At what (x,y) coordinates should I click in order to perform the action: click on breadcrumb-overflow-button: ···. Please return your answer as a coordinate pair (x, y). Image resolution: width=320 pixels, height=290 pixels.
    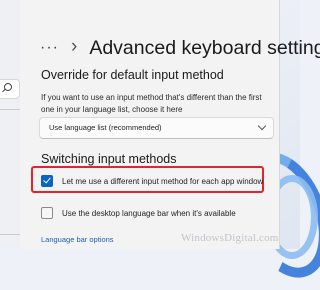
    Looking at the image, I should click on (49, 48).